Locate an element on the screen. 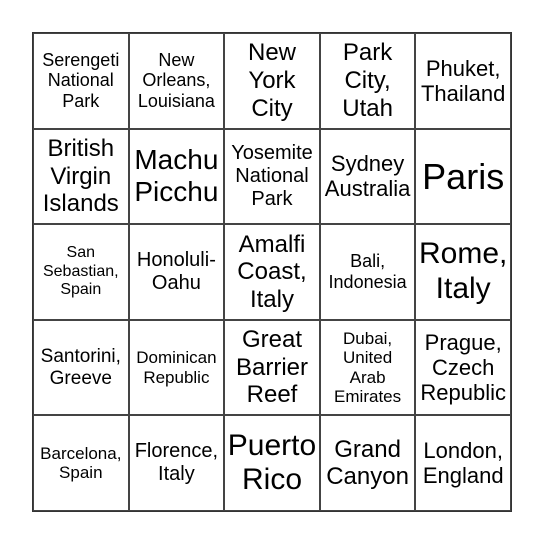 Image resolution: width=544 pixels, height=544 pixels. bingo-cell: Phuket, Thailand is located at coordinates (463, 81).